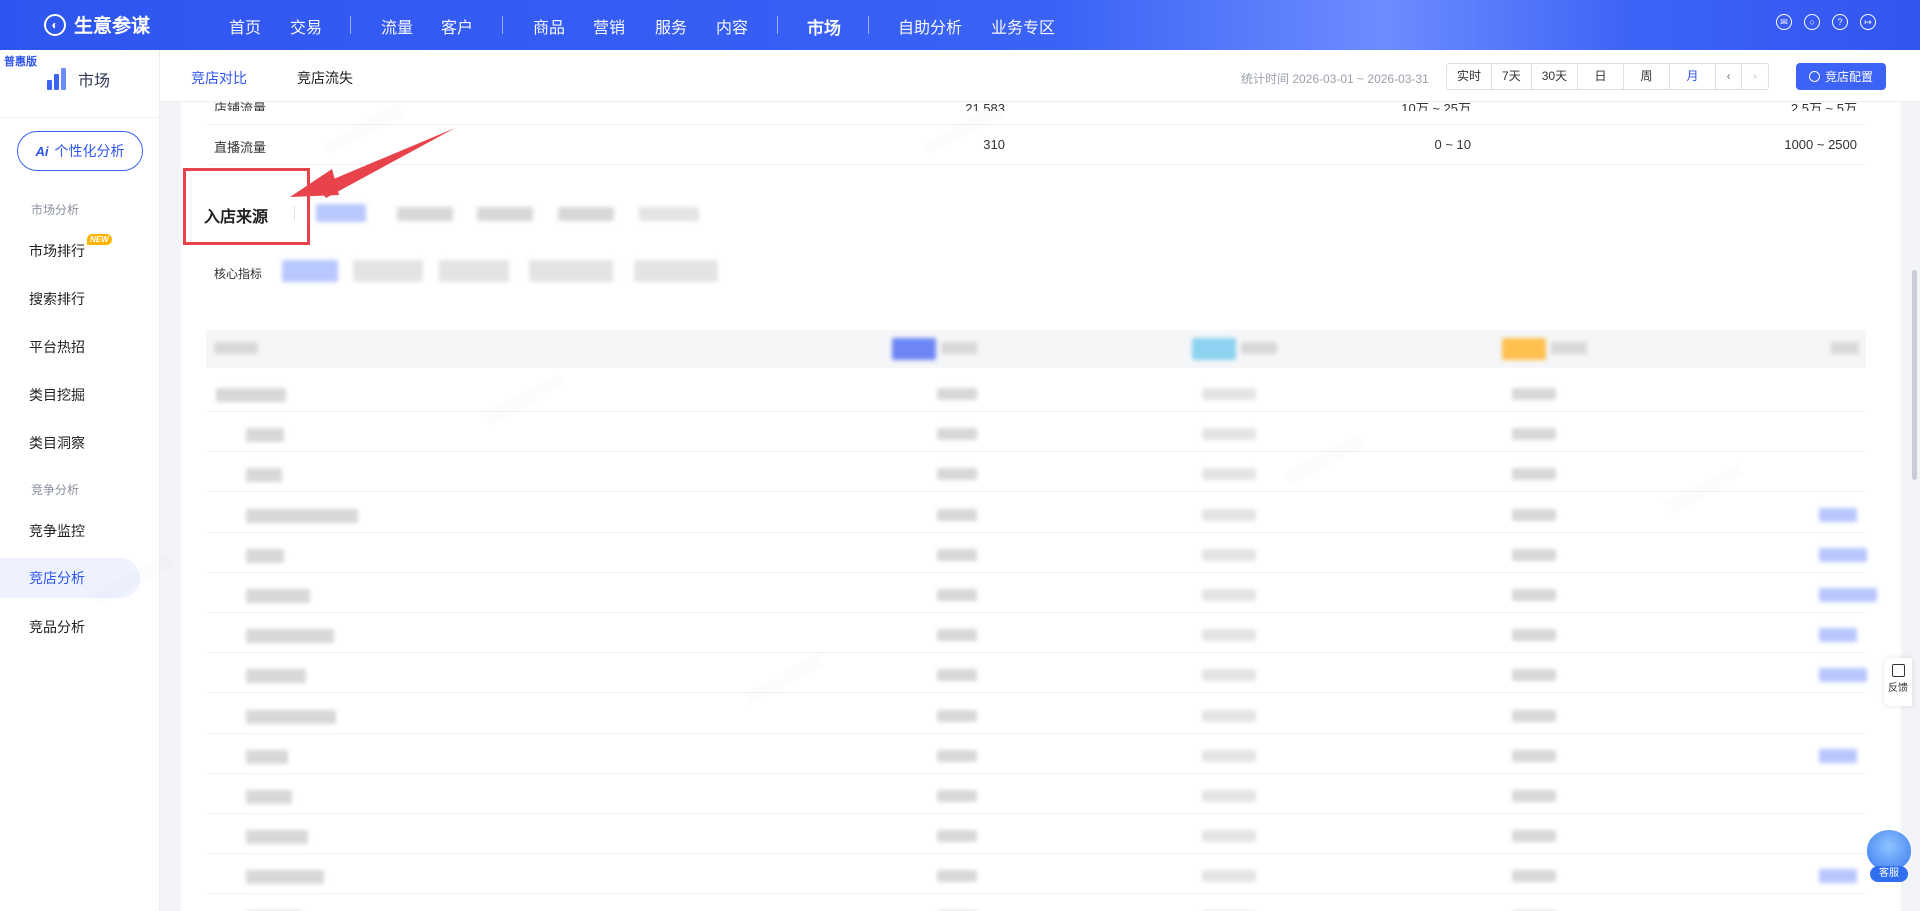 The width and height of the screenshot is (1920, 911). Describe the element at coordinates (1555, 76) in the screenshot. I see `range-30days: 30天` at that location.